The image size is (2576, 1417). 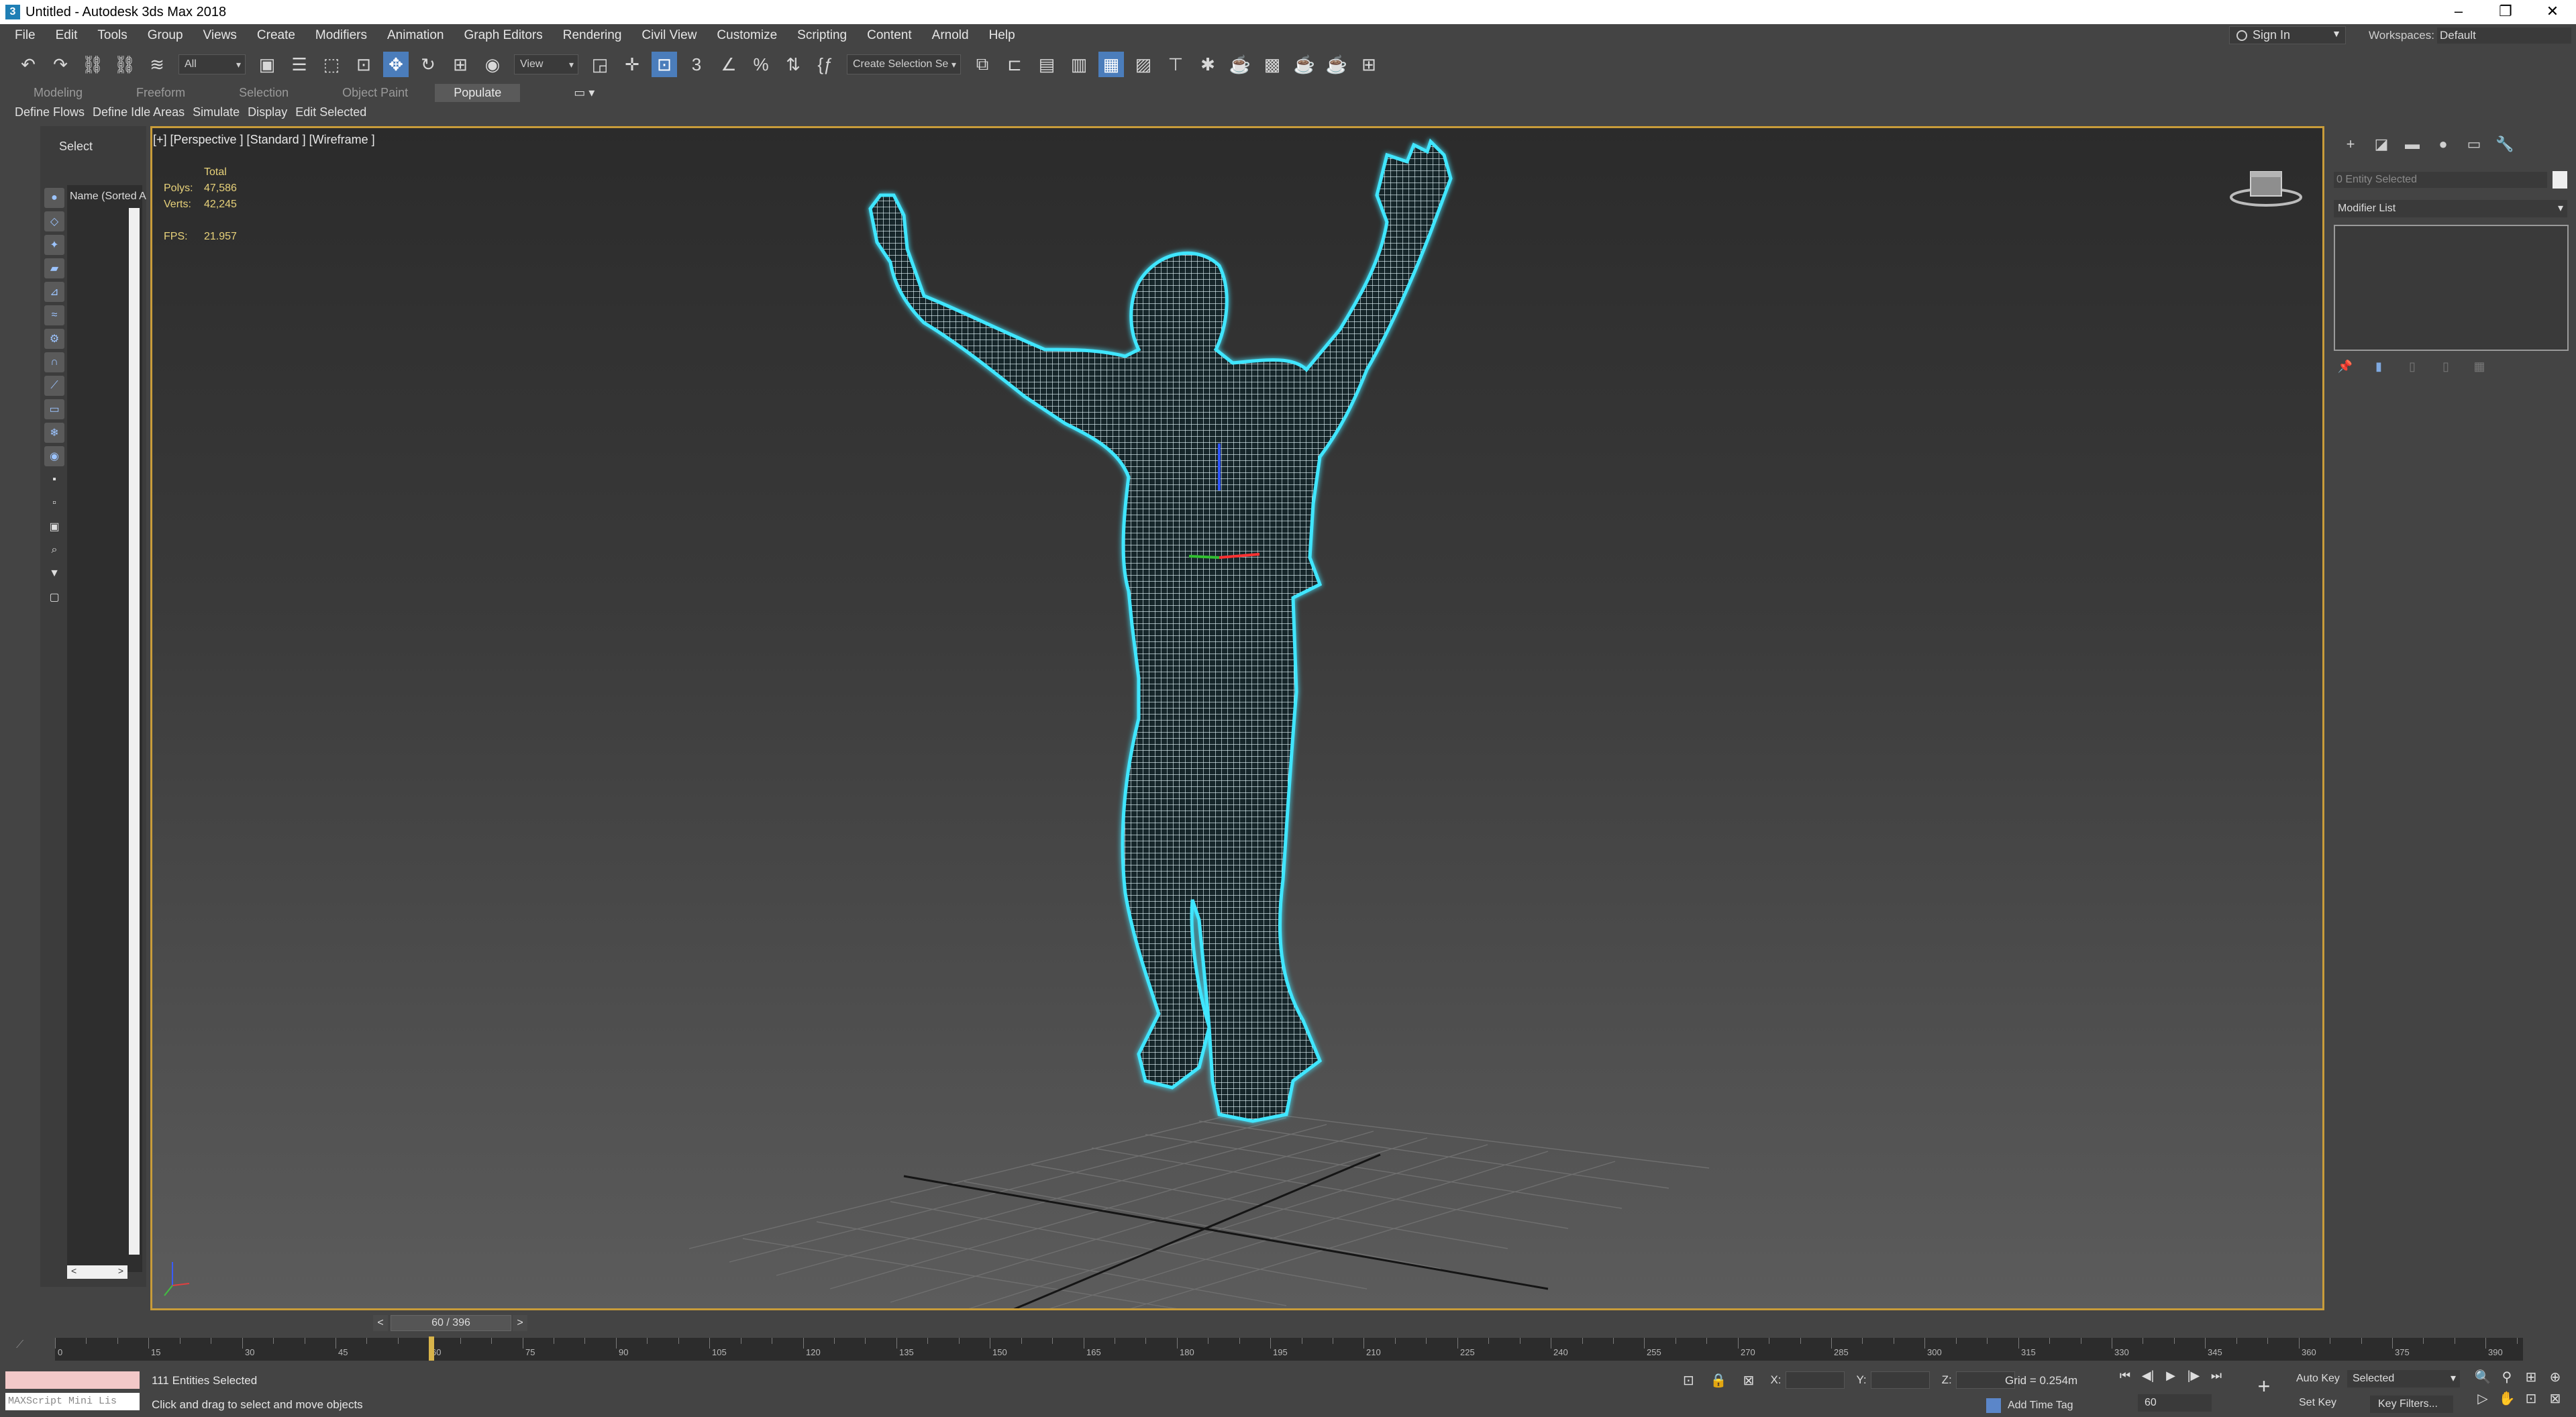 I want to click on bind-spacewarp-icon: ≋, so click(x=157, y=64).